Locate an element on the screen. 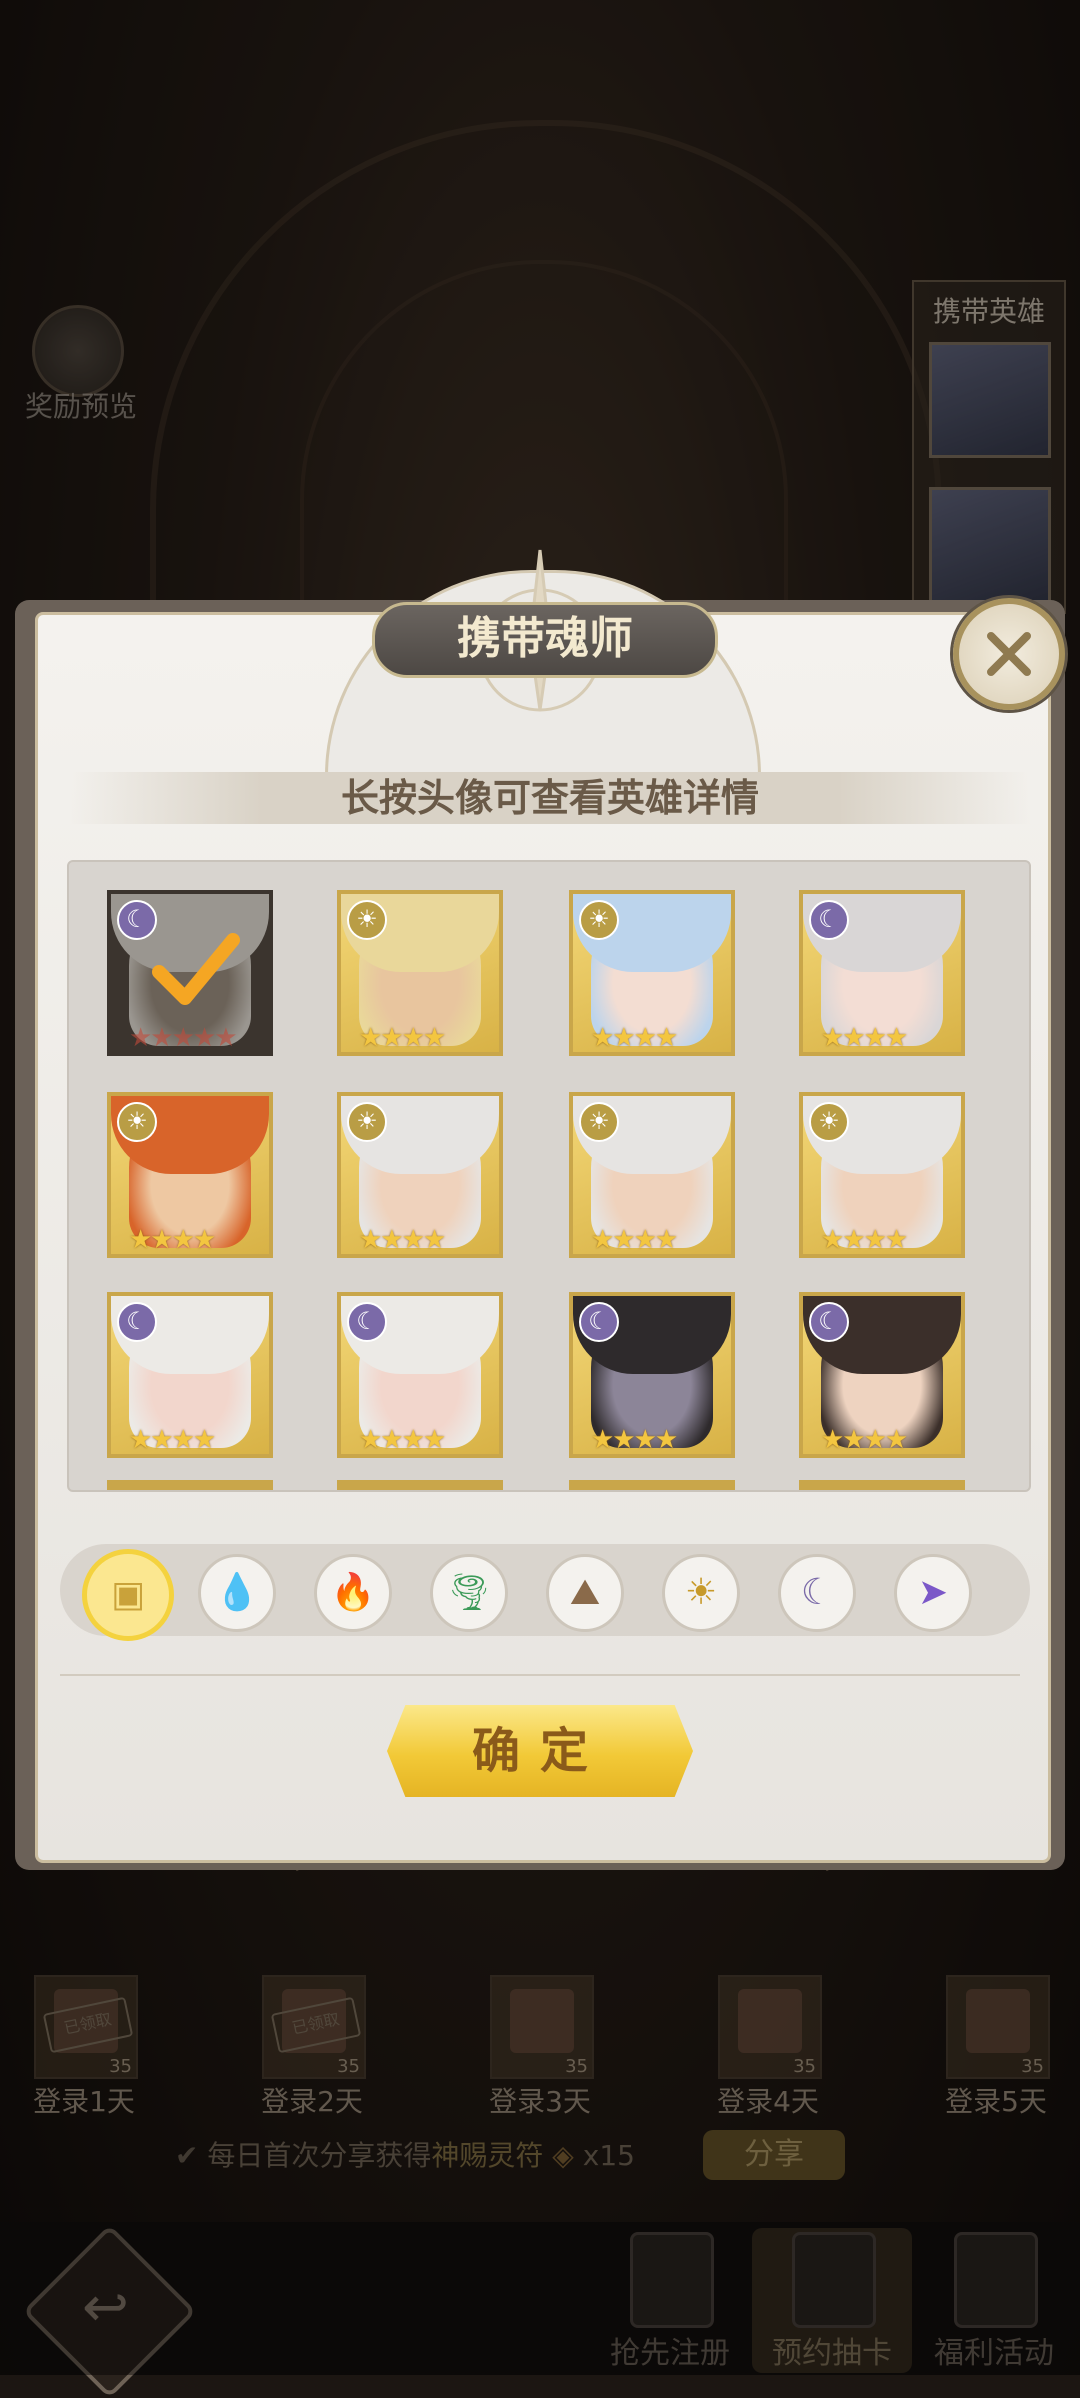 The image size is (1080, 2398). light-sun-icon: ☀ is located at coordinates (701, 1592).